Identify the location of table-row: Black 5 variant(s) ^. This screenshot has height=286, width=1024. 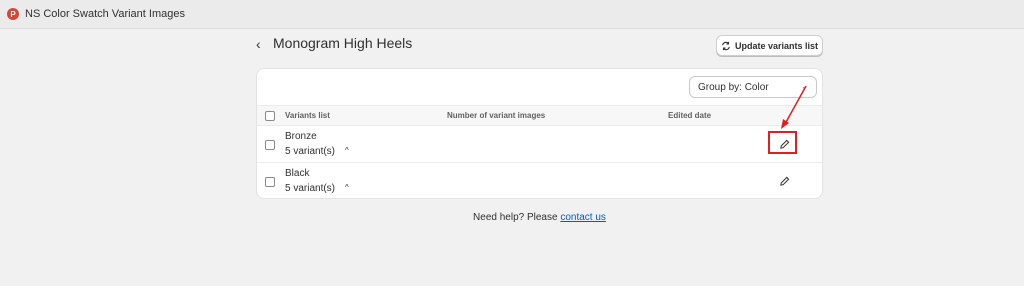
(539, 180).